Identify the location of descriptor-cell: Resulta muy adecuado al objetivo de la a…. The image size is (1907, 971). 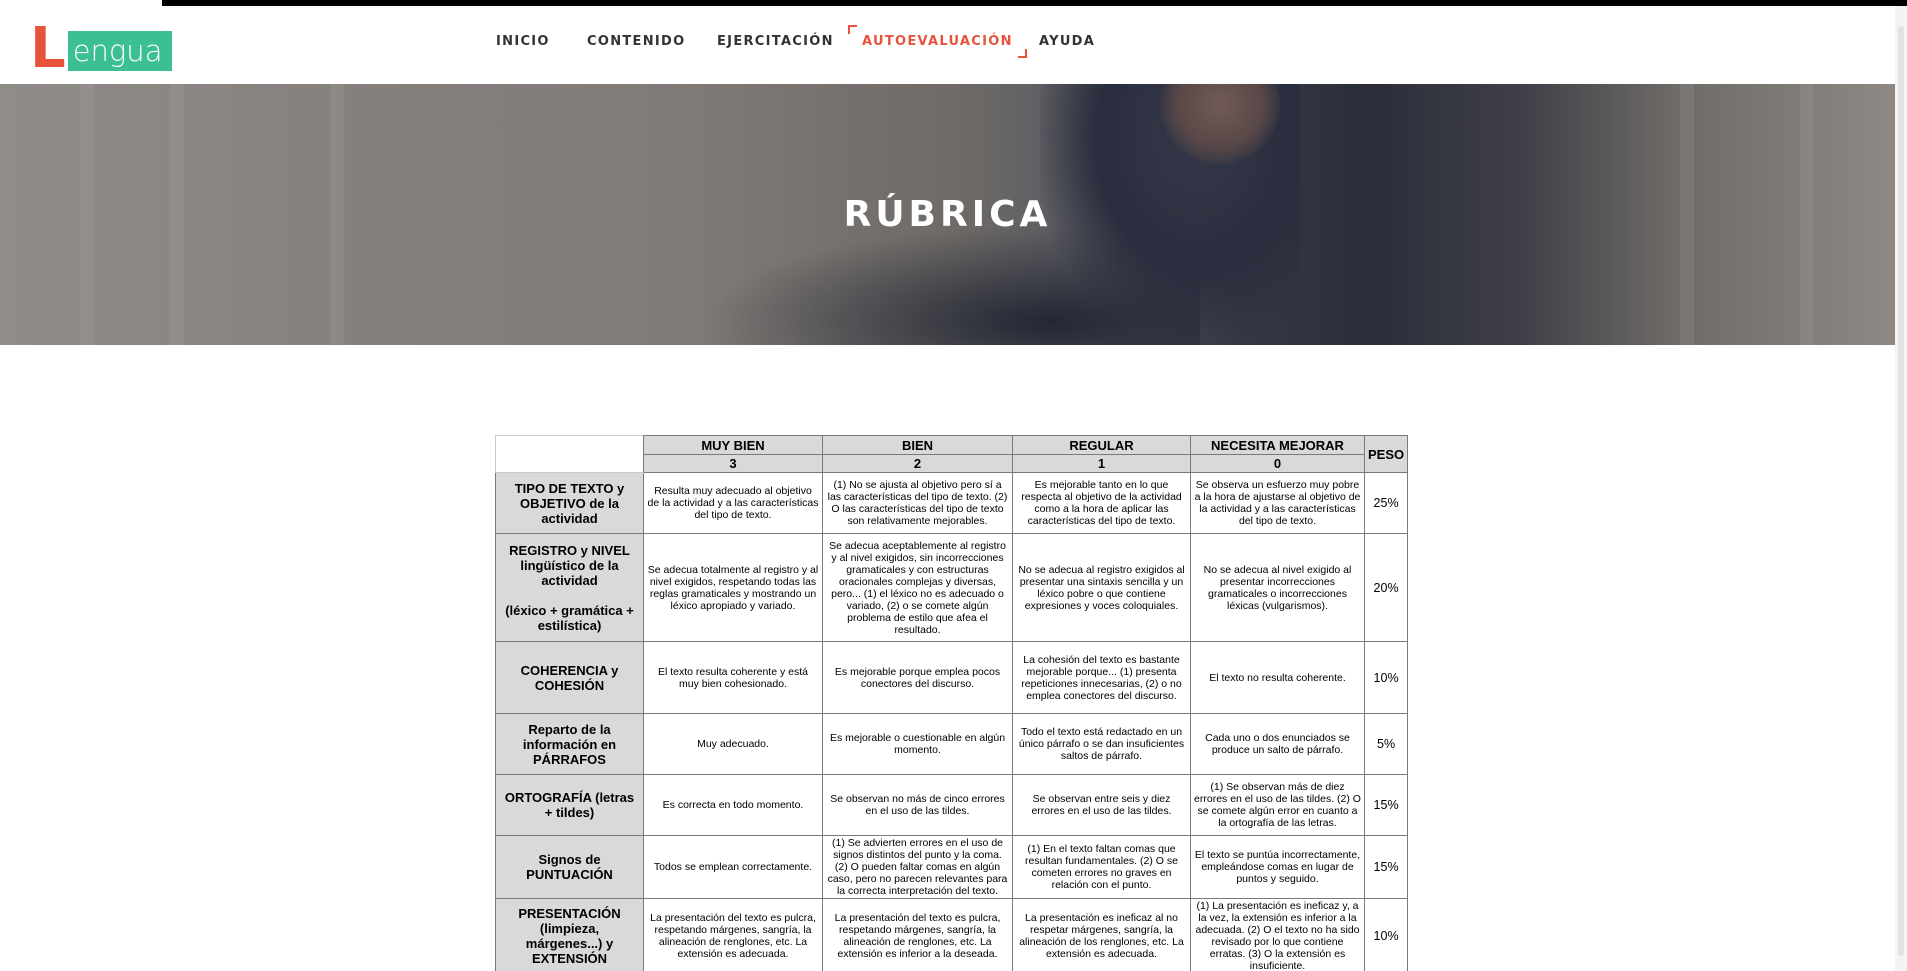
(733, 503).